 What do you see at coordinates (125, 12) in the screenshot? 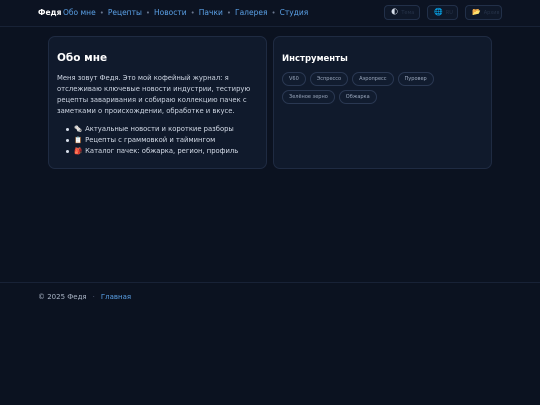
I see `nav-link-recipes: Рецепты` at bounding box center [125, 12].